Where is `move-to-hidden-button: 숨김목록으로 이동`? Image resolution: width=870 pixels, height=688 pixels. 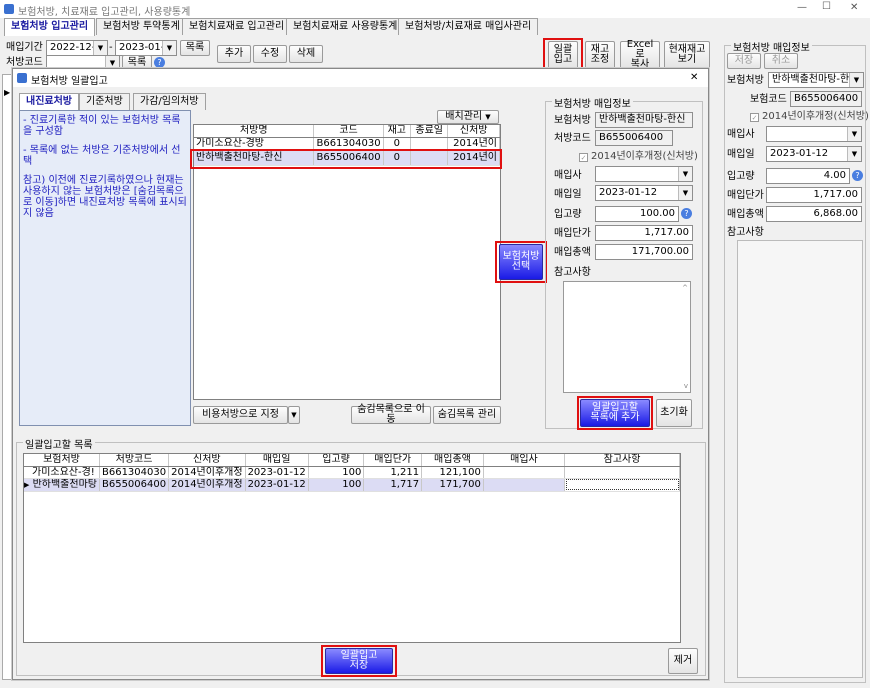
move-to-hidden-button: 숨김목록으로 이동 is located at coordinates (391, 415).